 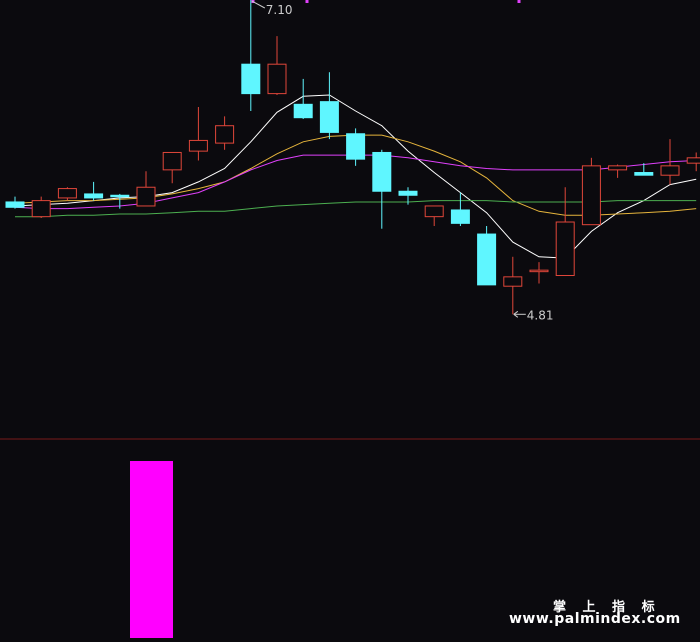 I want to click on watermark-url: www.palmindex.com, so click(x=595, y=619).